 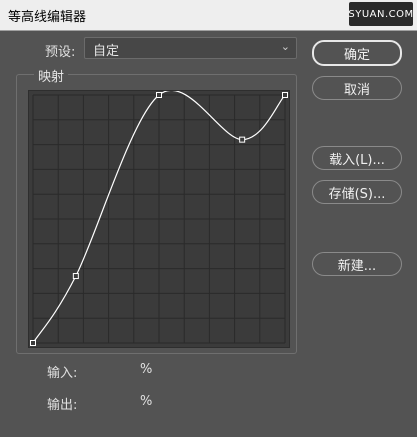 What do you see at coordinates (60, 52) in the screenshot?
I see `preset-label: 预设:` at bounding box center [60, 52].